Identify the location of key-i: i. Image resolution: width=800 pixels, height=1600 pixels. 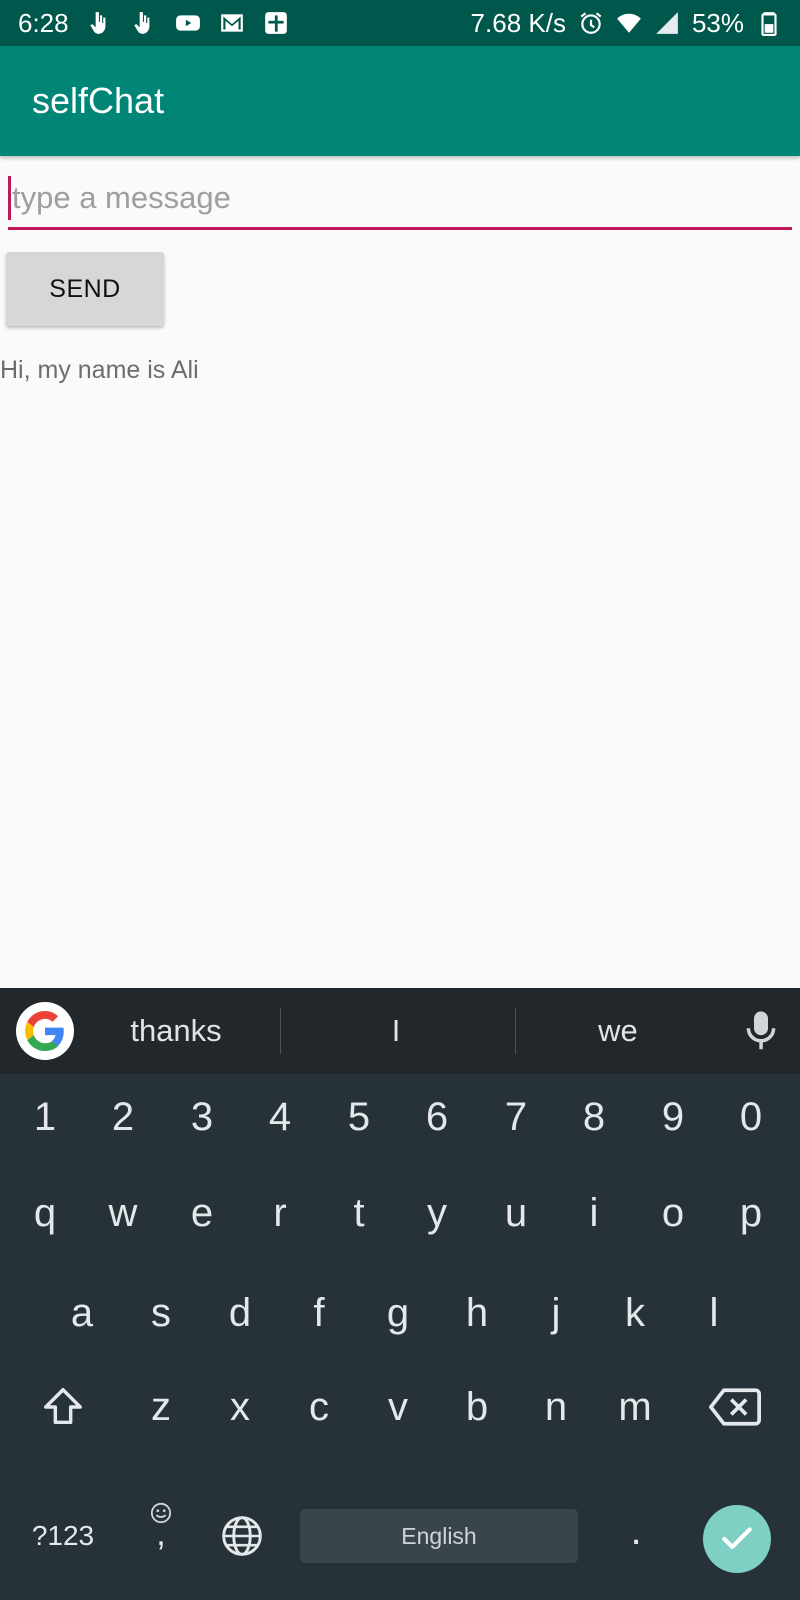
(594, 1213).